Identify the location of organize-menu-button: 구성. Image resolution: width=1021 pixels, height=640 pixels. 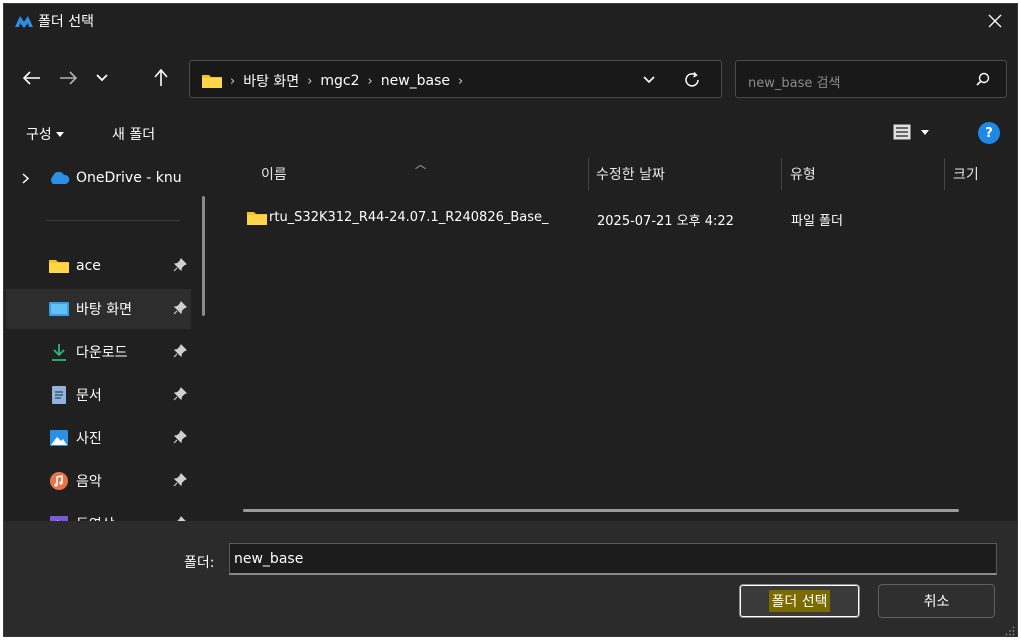
(45, 134).